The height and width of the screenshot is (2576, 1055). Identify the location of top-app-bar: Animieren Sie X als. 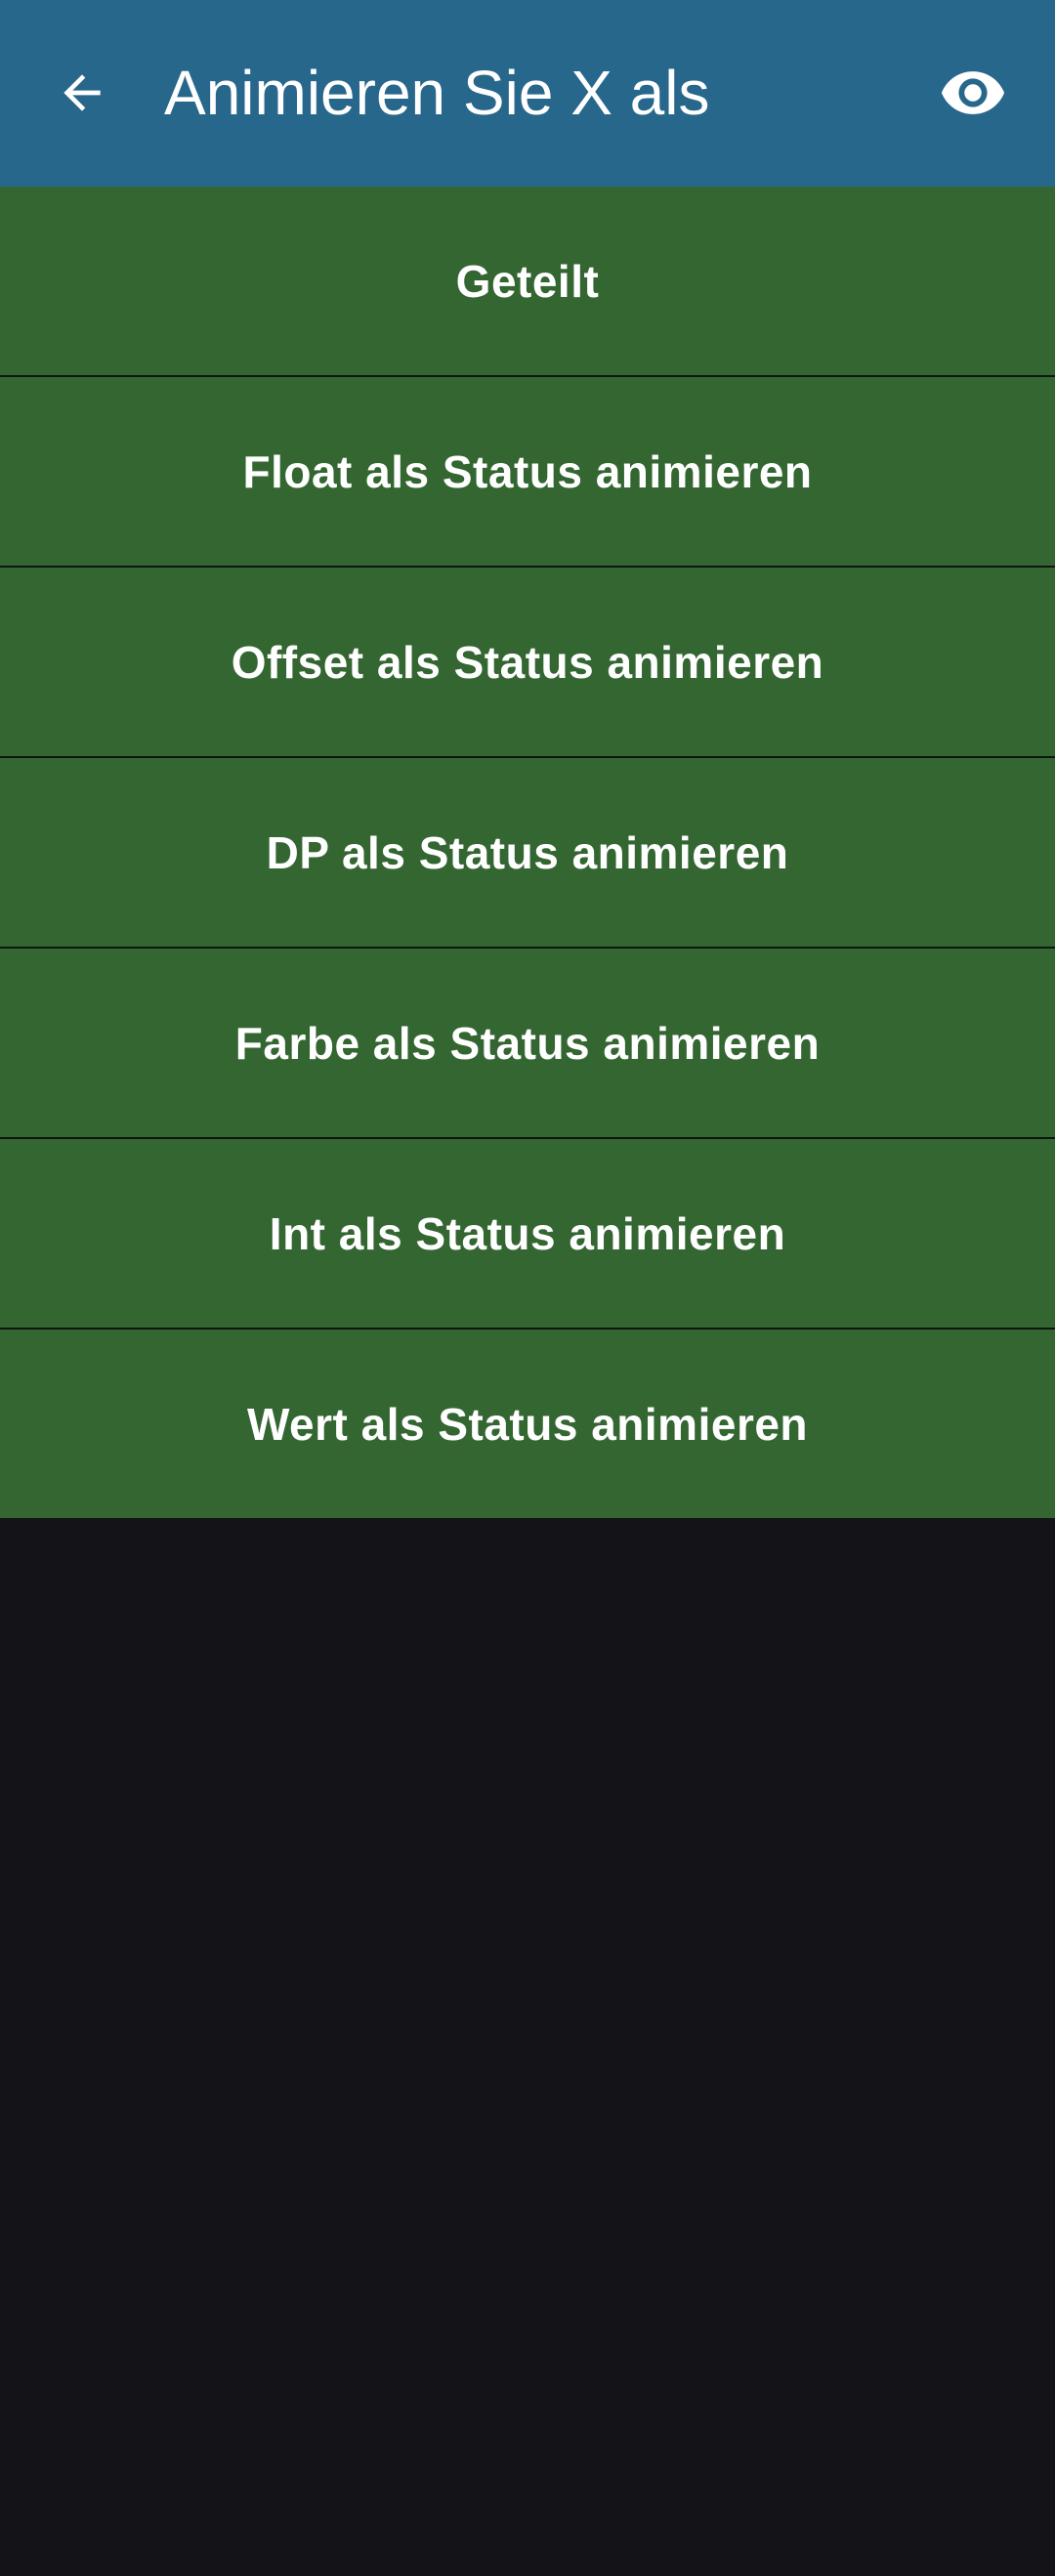
(527, 93).